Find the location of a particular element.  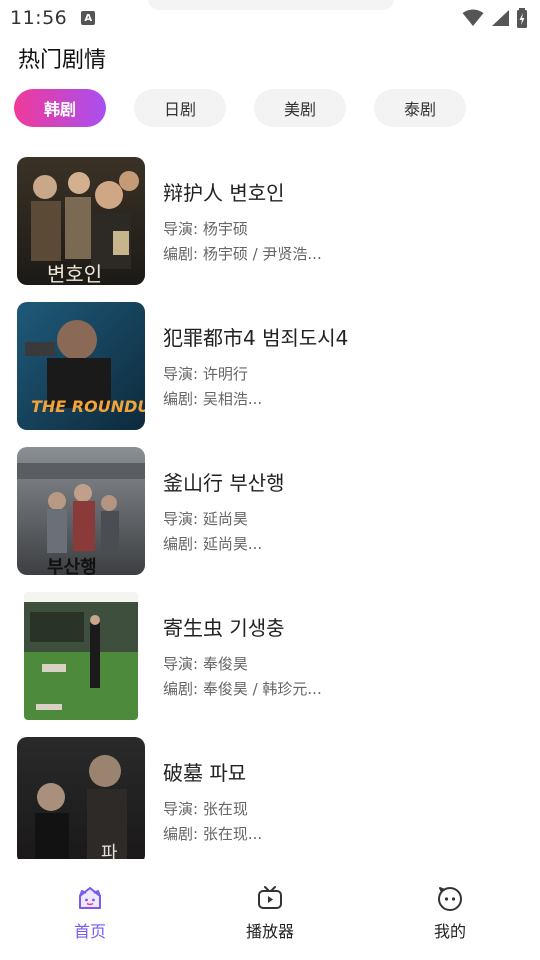

tab-japanese: 日剧 is located at coordinates (180, 108).